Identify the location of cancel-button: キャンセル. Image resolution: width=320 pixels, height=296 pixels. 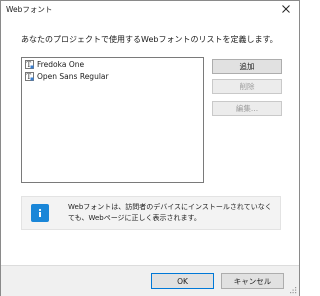
(252, 281).